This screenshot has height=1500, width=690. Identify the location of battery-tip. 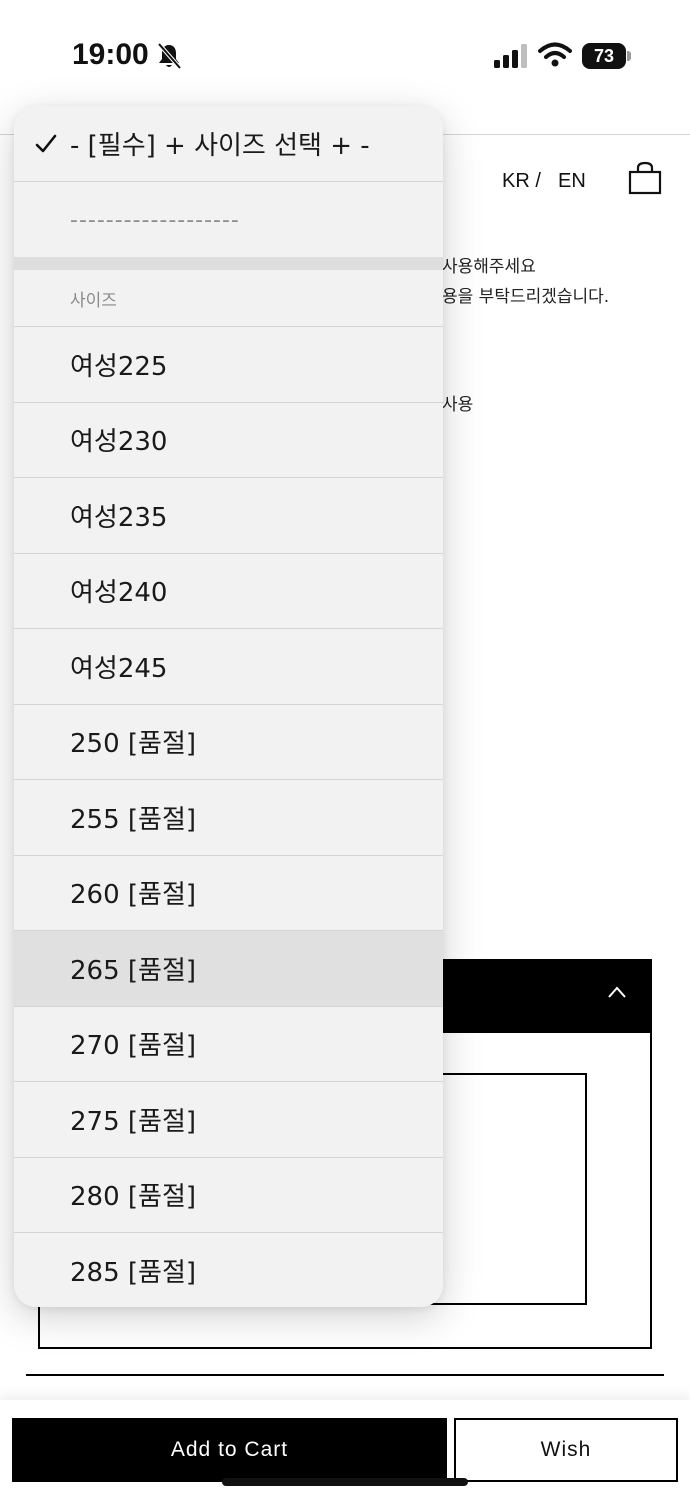
(629, 56).